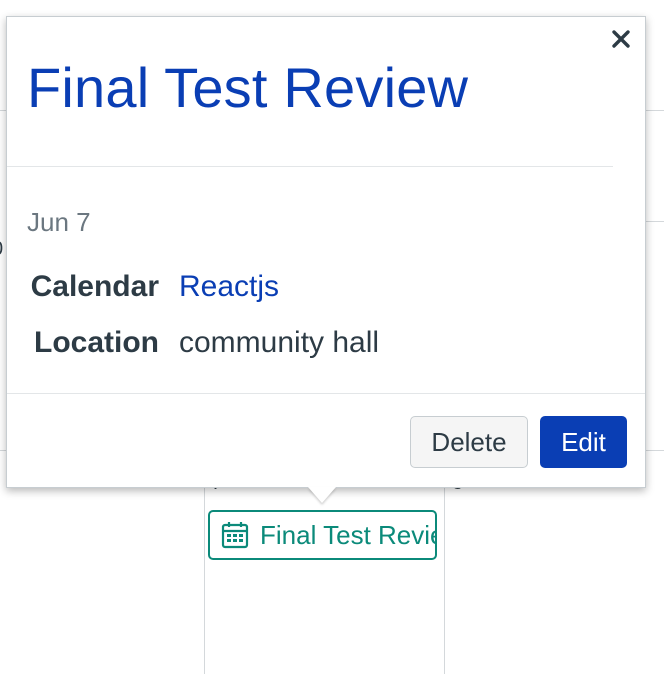 The height and width of the screenshot is (674, 664). What do you see at coordinates (94, 286) in the screenshot?
I see `calendar-label: Calendar` at bounding box center [94, 286].